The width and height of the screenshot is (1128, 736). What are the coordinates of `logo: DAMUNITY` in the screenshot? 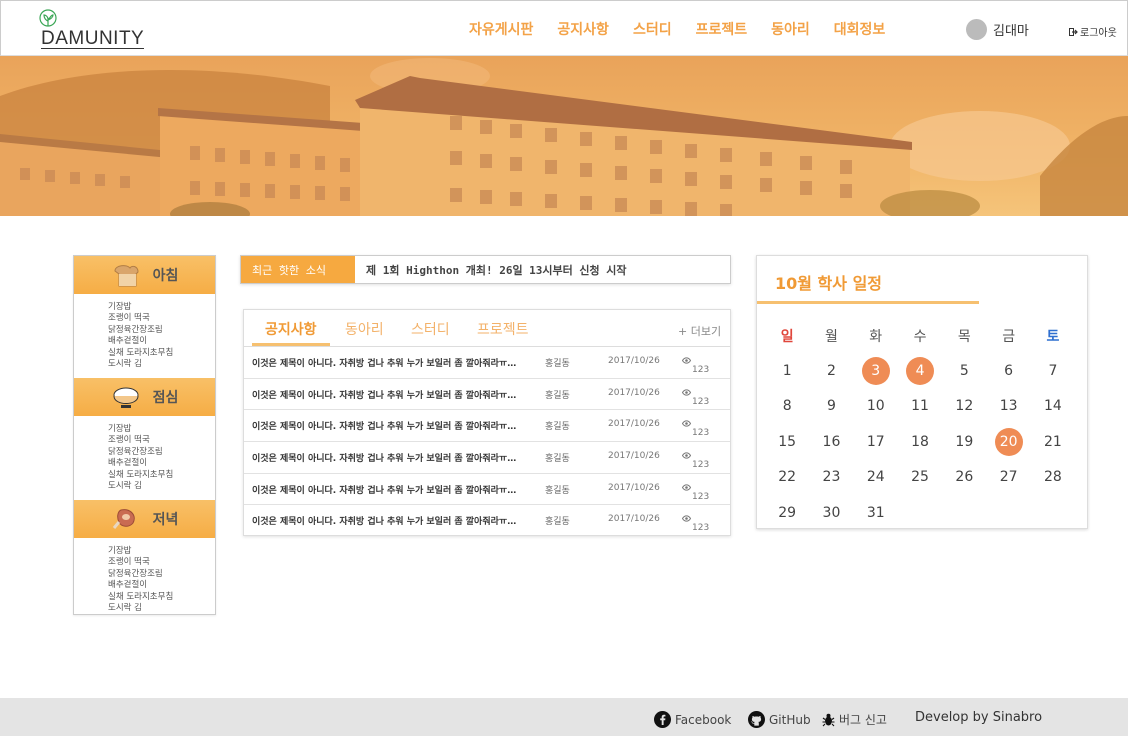 It's located at (94, 29).